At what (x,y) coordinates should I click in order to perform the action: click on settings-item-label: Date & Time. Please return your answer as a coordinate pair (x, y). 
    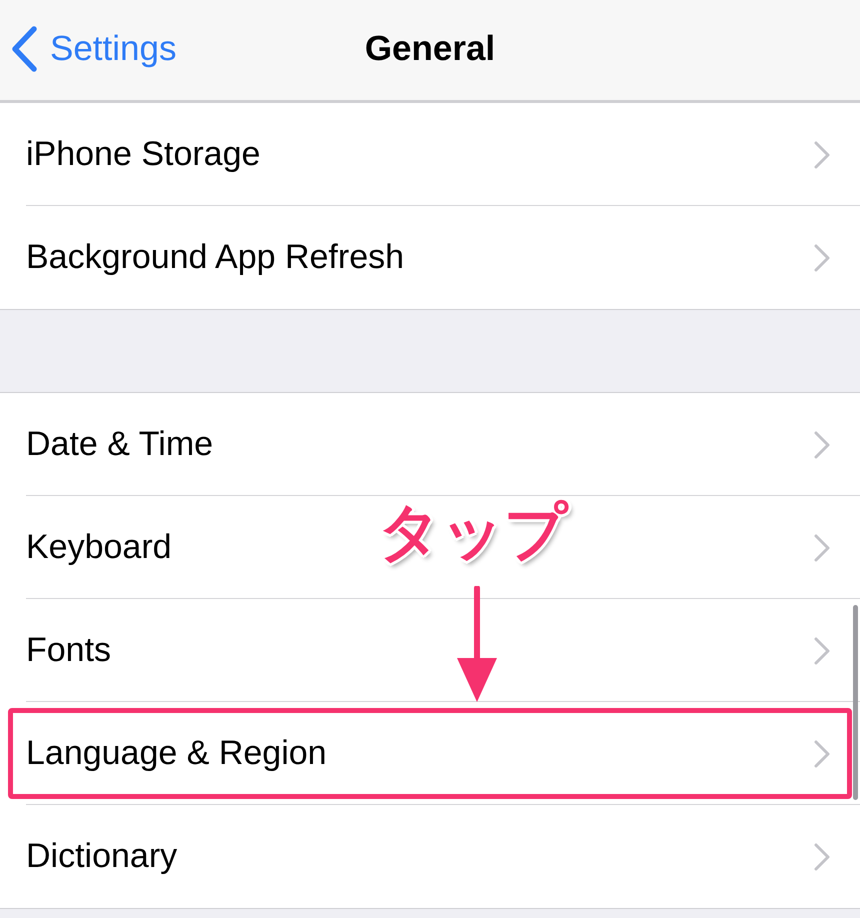
    Looking at the image, I should click on (120, 444).